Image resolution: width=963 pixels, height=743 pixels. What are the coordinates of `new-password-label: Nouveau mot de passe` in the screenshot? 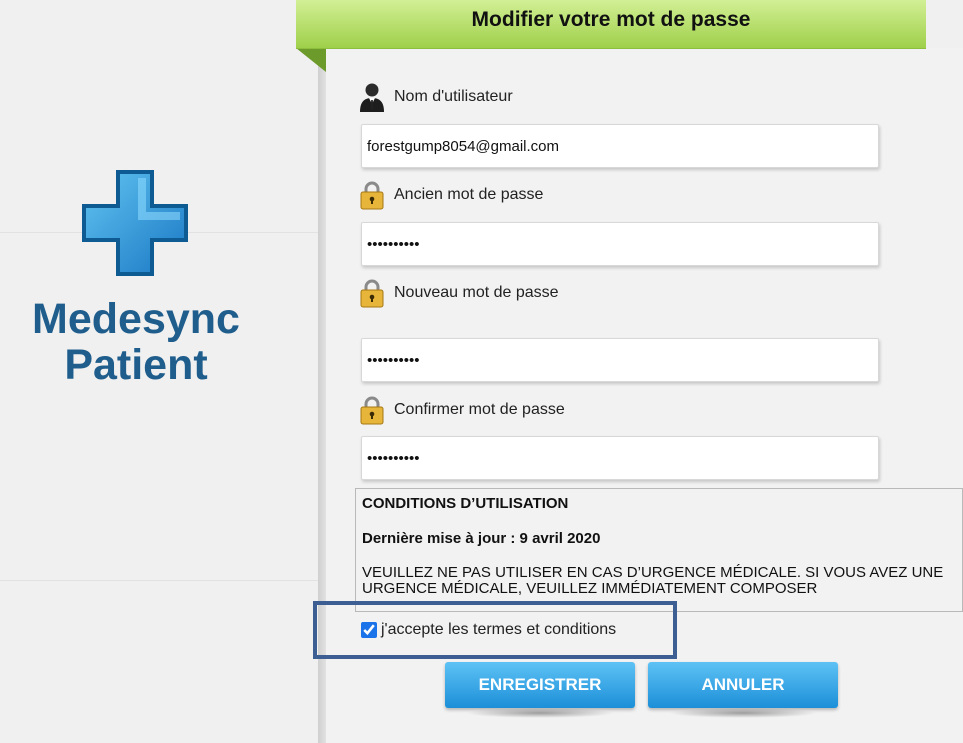 It's located at (476, 292).